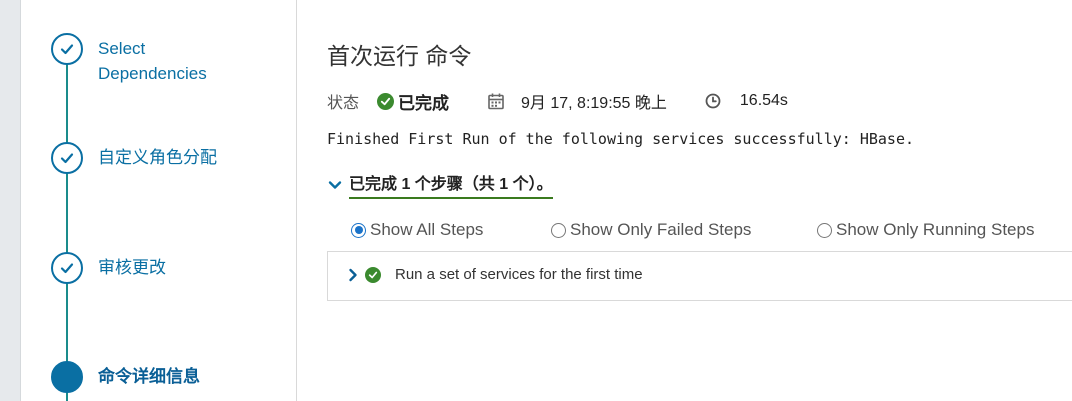 Image resolution: width=1072 pixels, height=401 pixels. Describe the element at coordinates (10, 200) in the screenshot. I see `left-edge-strip` at that location.